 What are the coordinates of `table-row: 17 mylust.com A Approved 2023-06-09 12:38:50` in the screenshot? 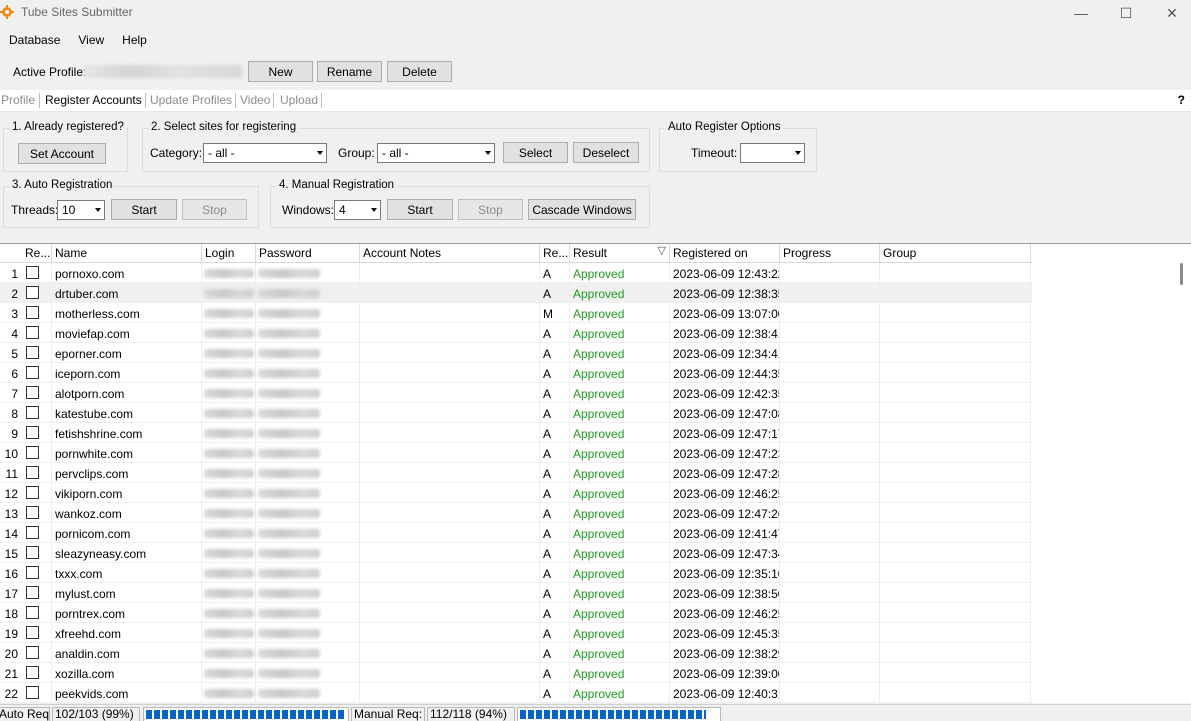 It's located at (516, 593).